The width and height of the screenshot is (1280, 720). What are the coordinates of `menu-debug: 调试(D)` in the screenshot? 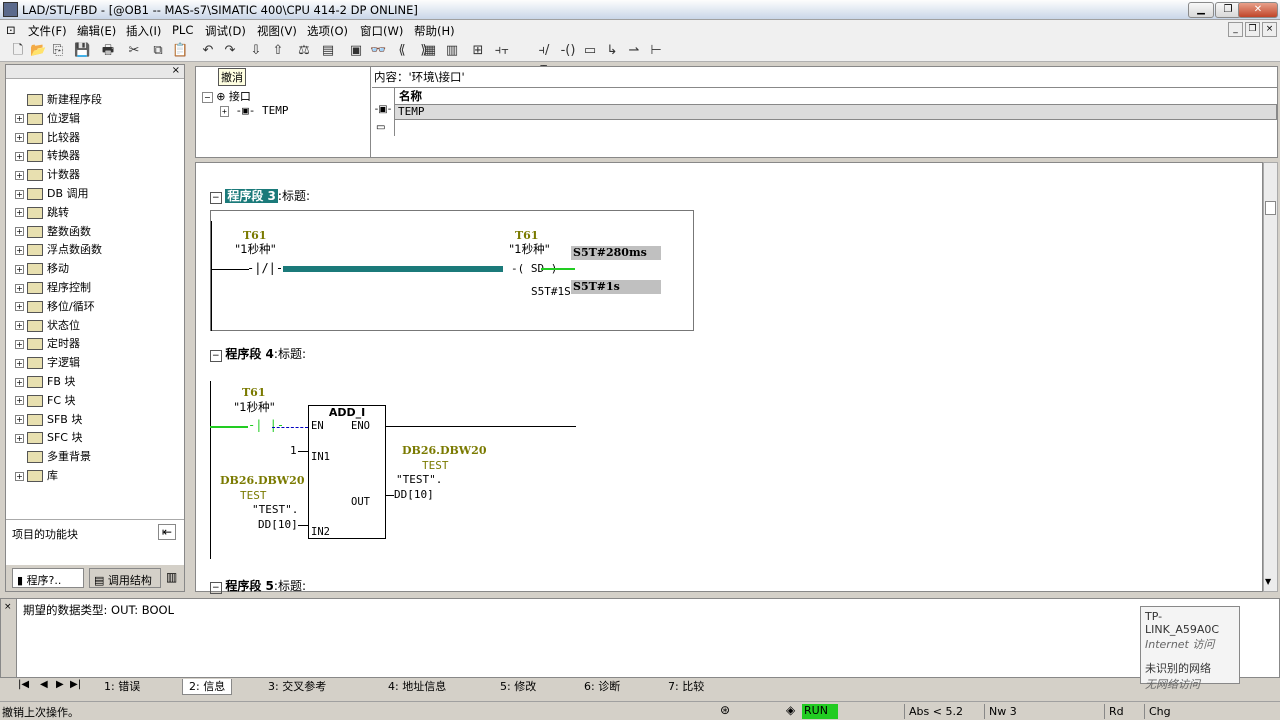 It's located at (225, 31).